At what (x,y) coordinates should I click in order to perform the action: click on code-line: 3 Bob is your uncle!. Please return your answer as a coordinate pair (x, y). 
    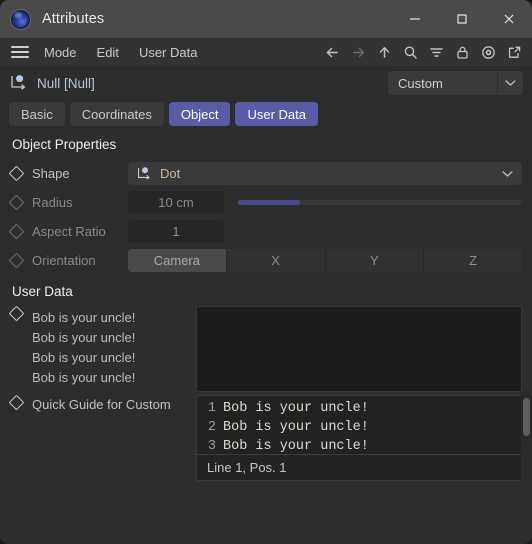
    Looking at the image, I should click on (359, 445).